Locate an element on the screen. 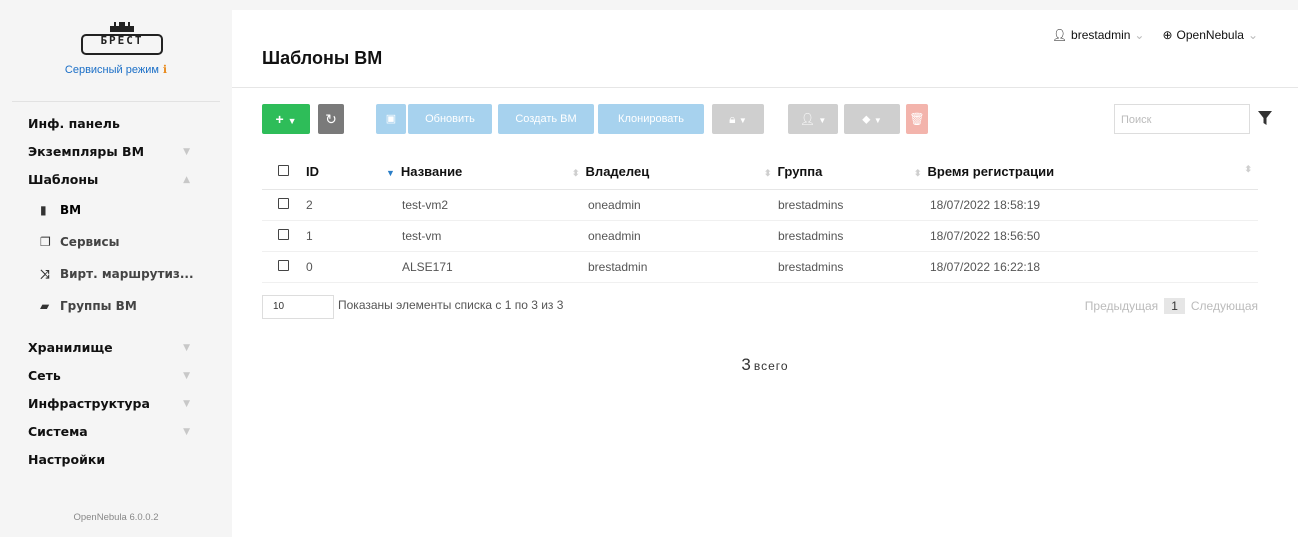  zone-menu: OpenNebula is located at coordinates (1210, 35).